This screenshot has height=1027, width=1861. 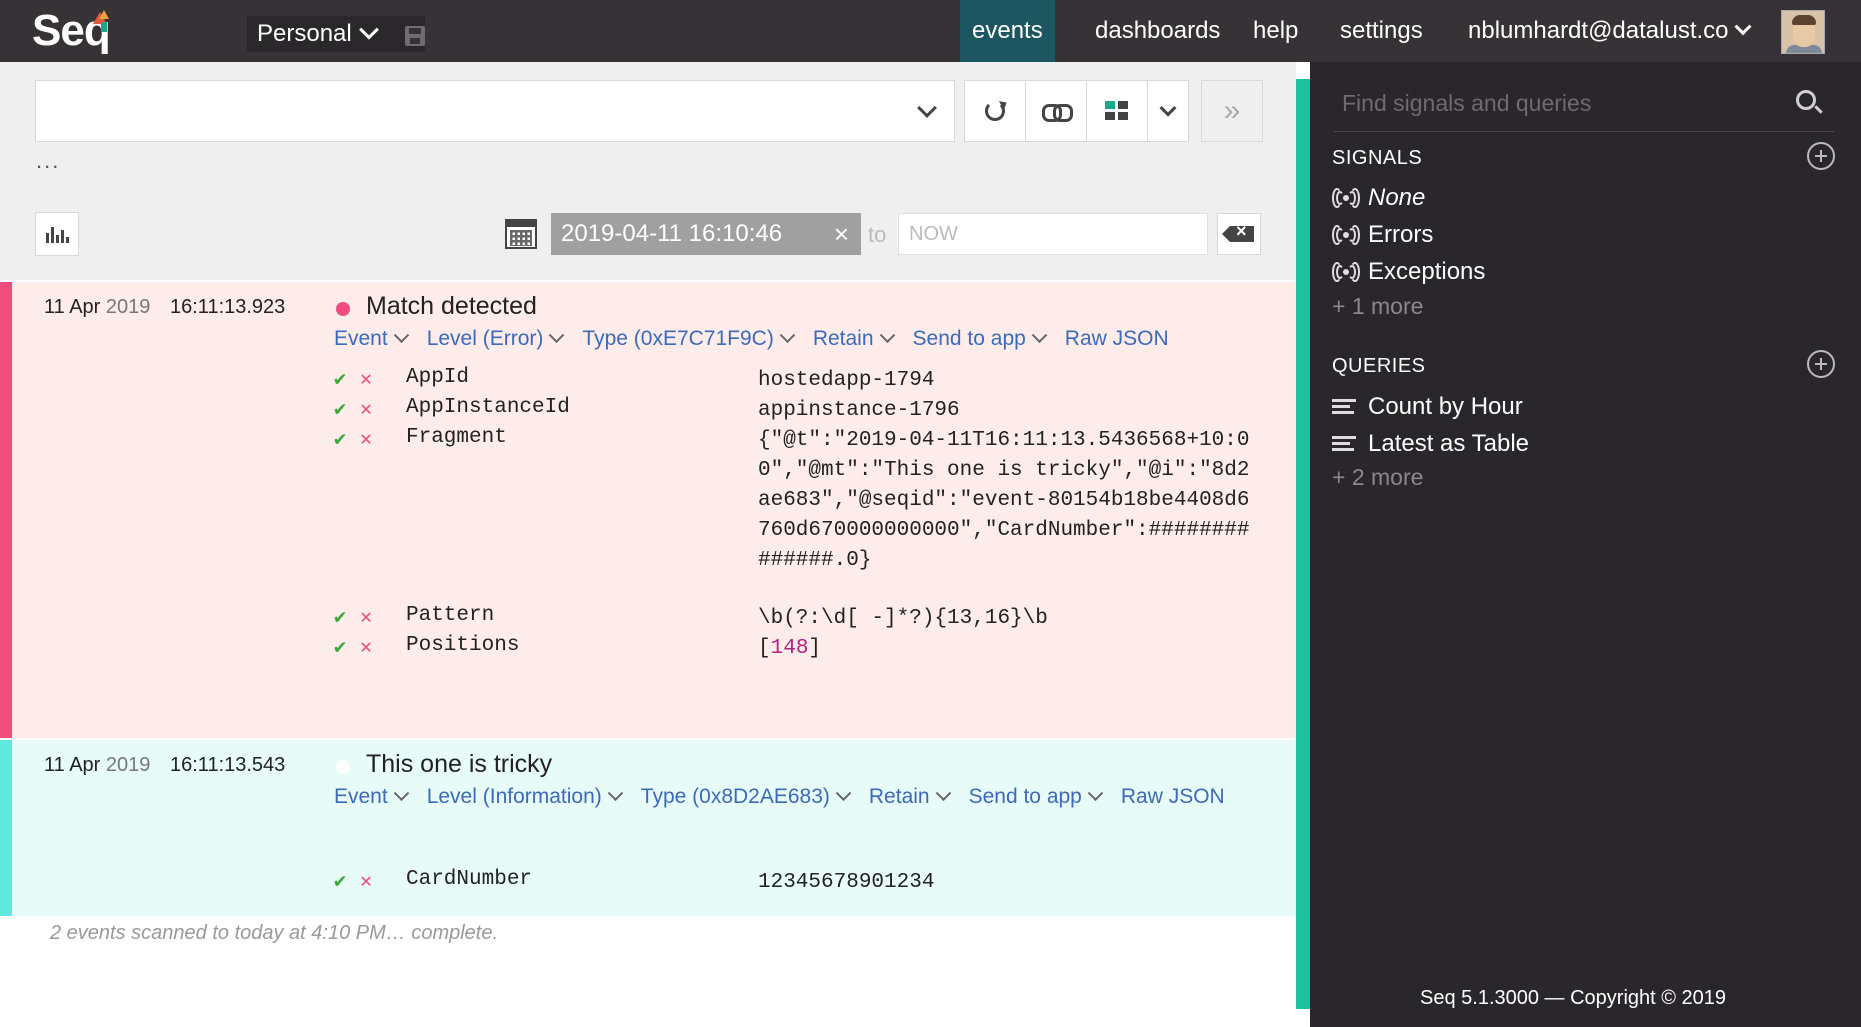 I want to click on signal-item-none: None, so click(x=1378, y=198).